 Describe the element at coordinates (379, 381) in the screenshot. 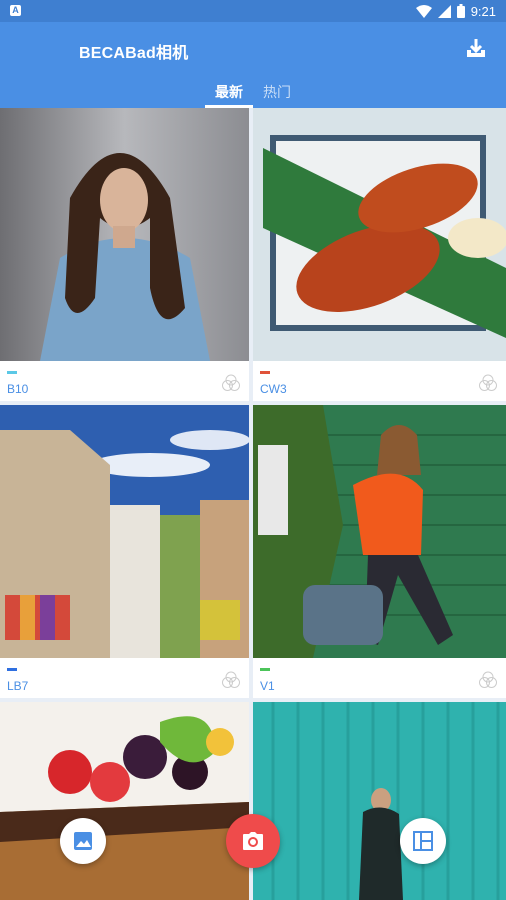

I see `filter-meta: CW3` at that location.